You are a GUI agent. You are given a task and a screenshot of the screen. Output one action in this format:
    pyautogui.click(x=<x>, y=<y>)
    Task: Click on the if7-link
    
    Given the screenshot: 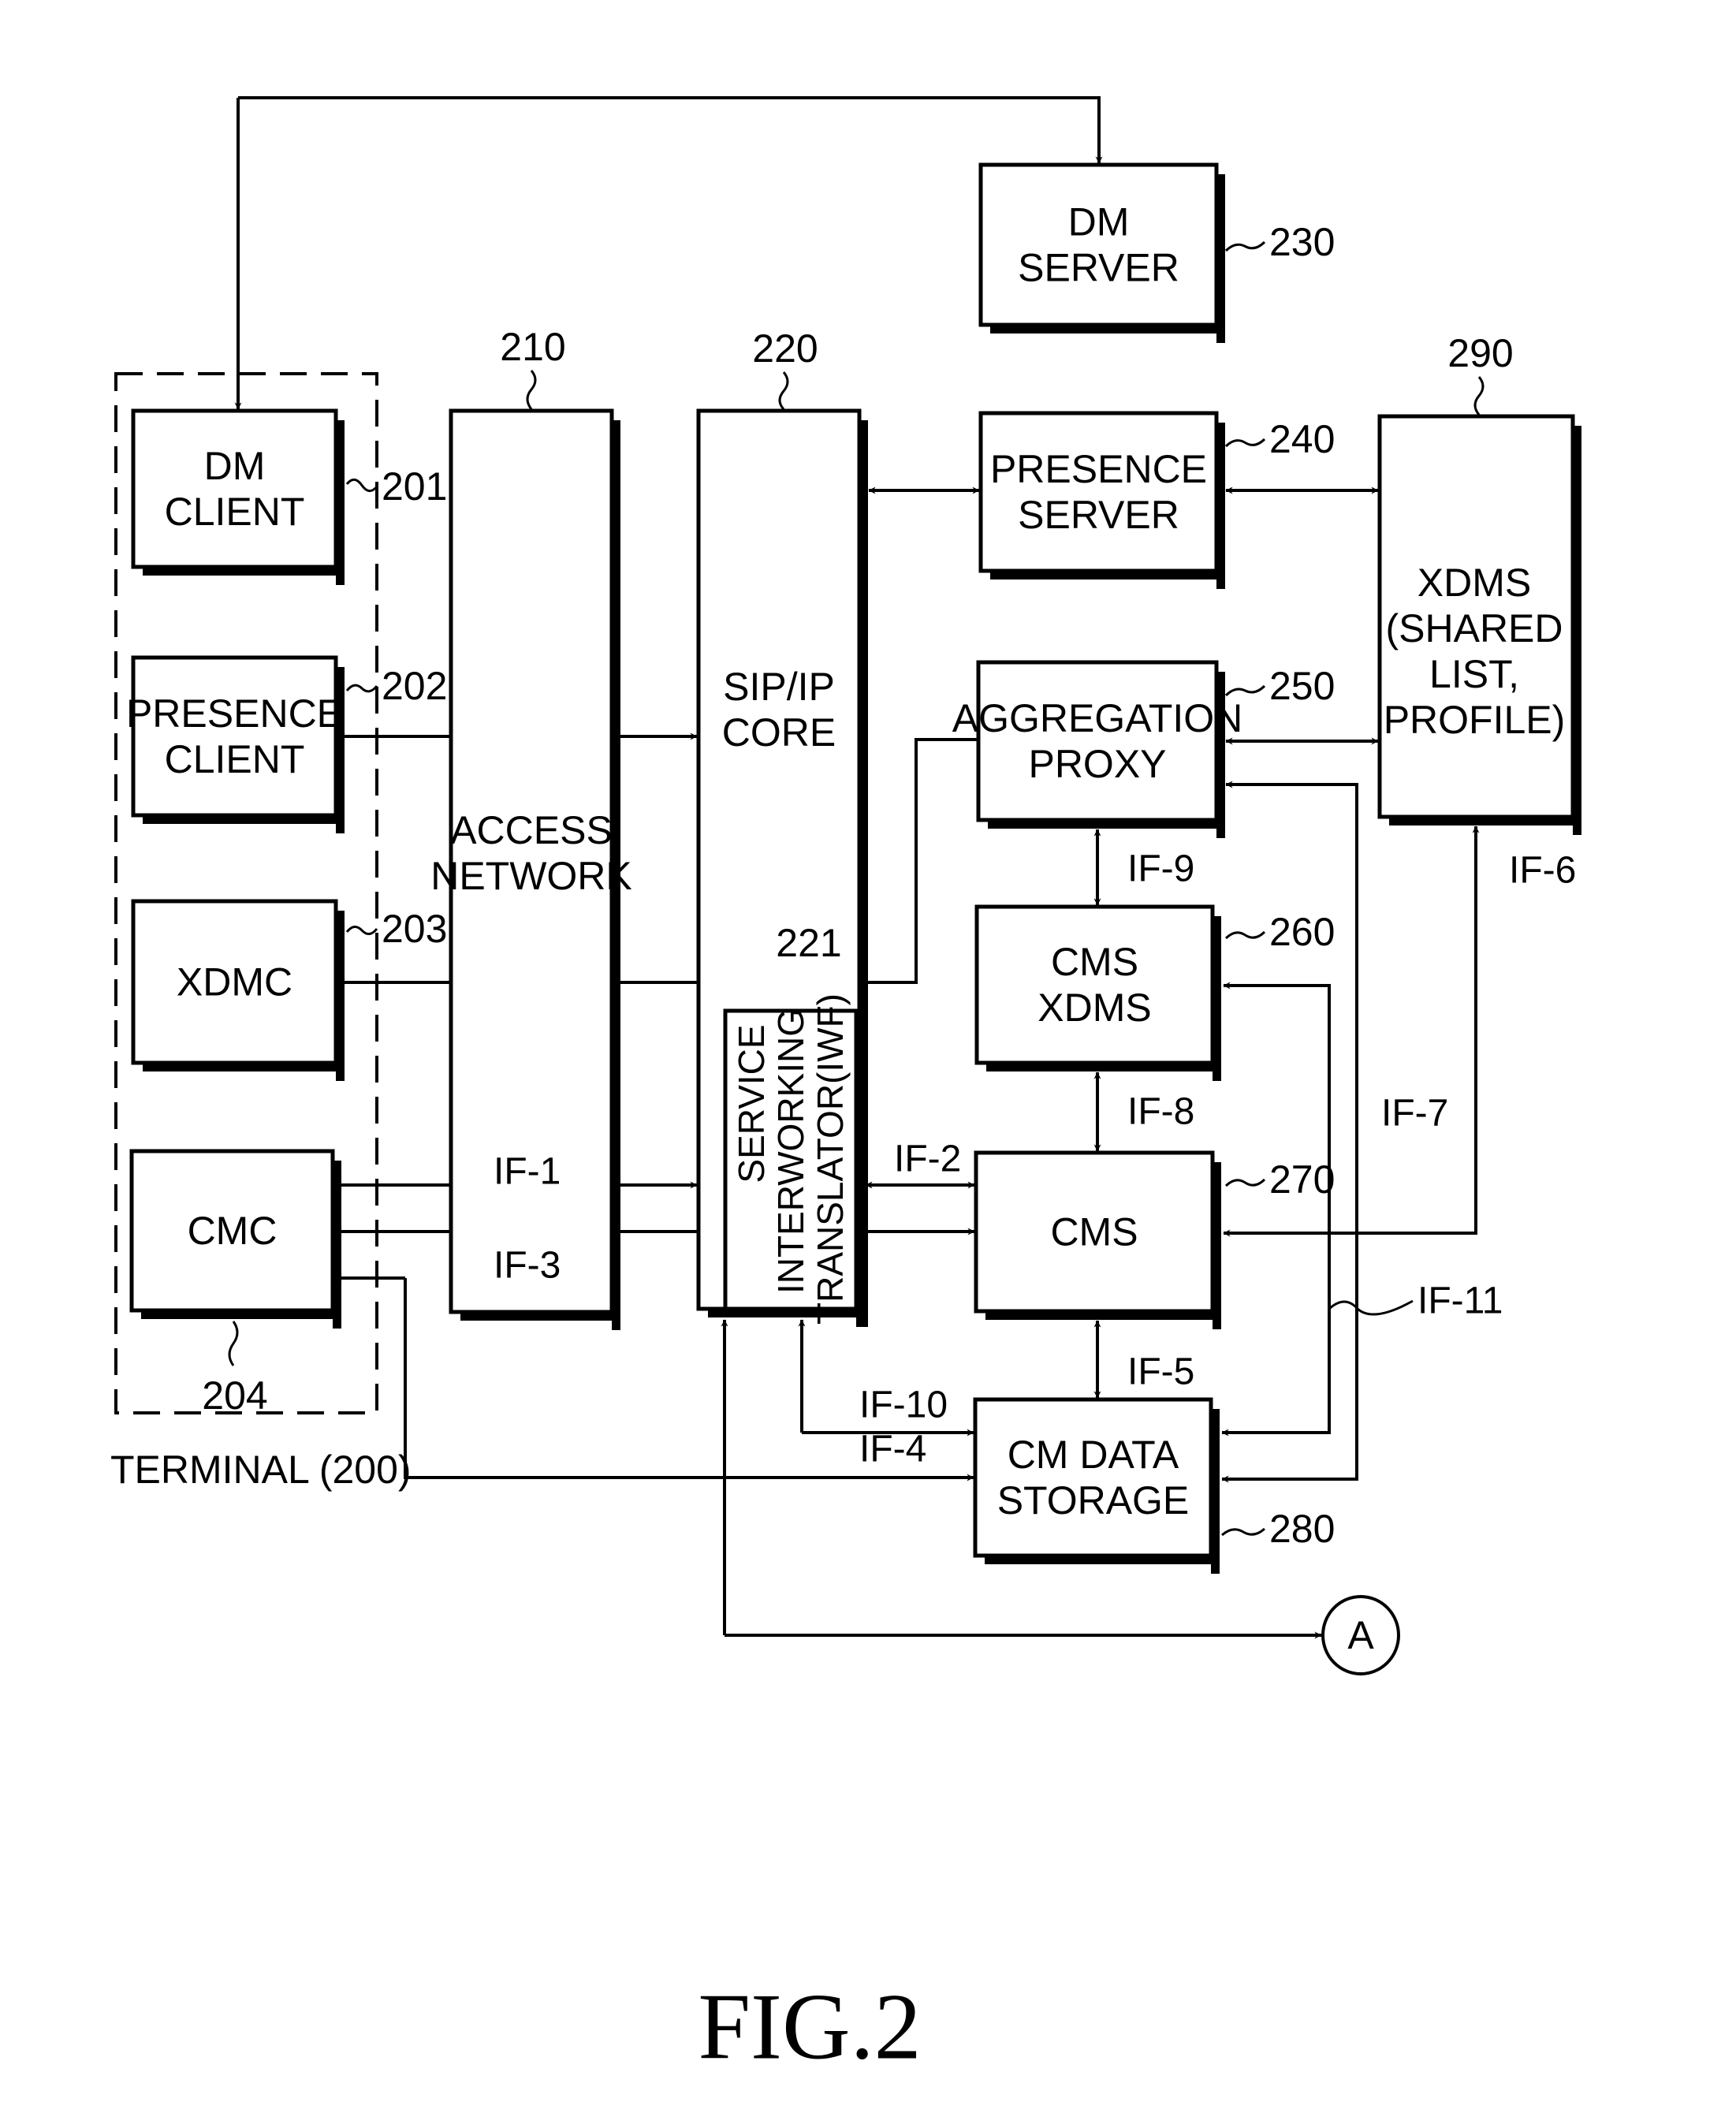 What is the action you would take?
    pyautogui.click(x=1289, y=1132)
    